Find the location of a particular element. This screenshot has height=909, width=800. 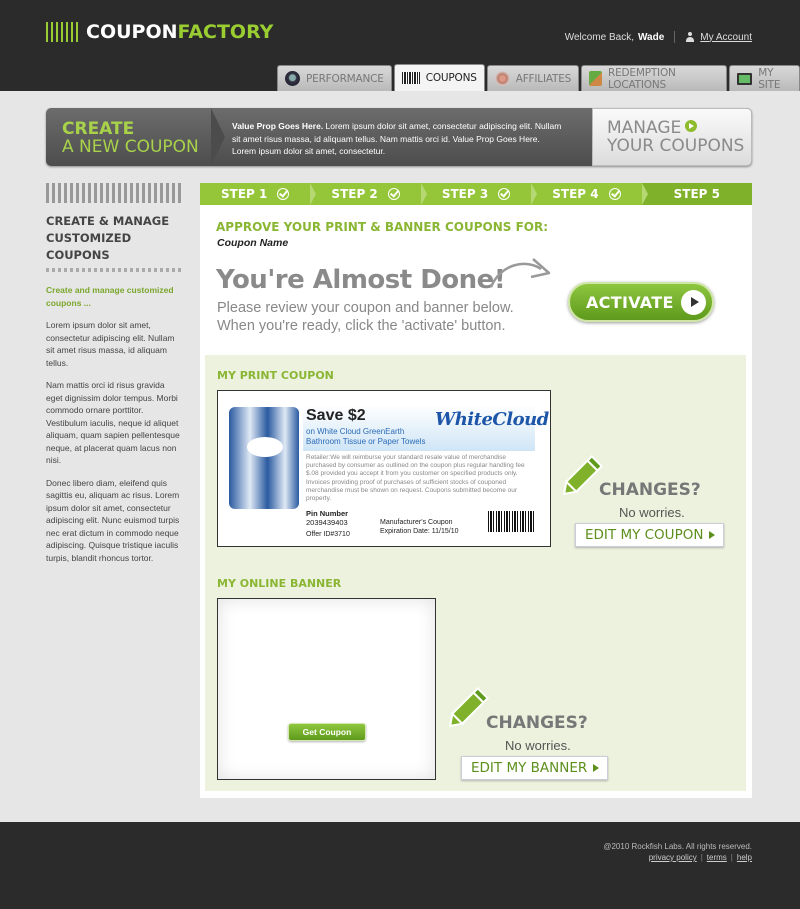

barcode-logo-icon is located at coordinates (62, 32).